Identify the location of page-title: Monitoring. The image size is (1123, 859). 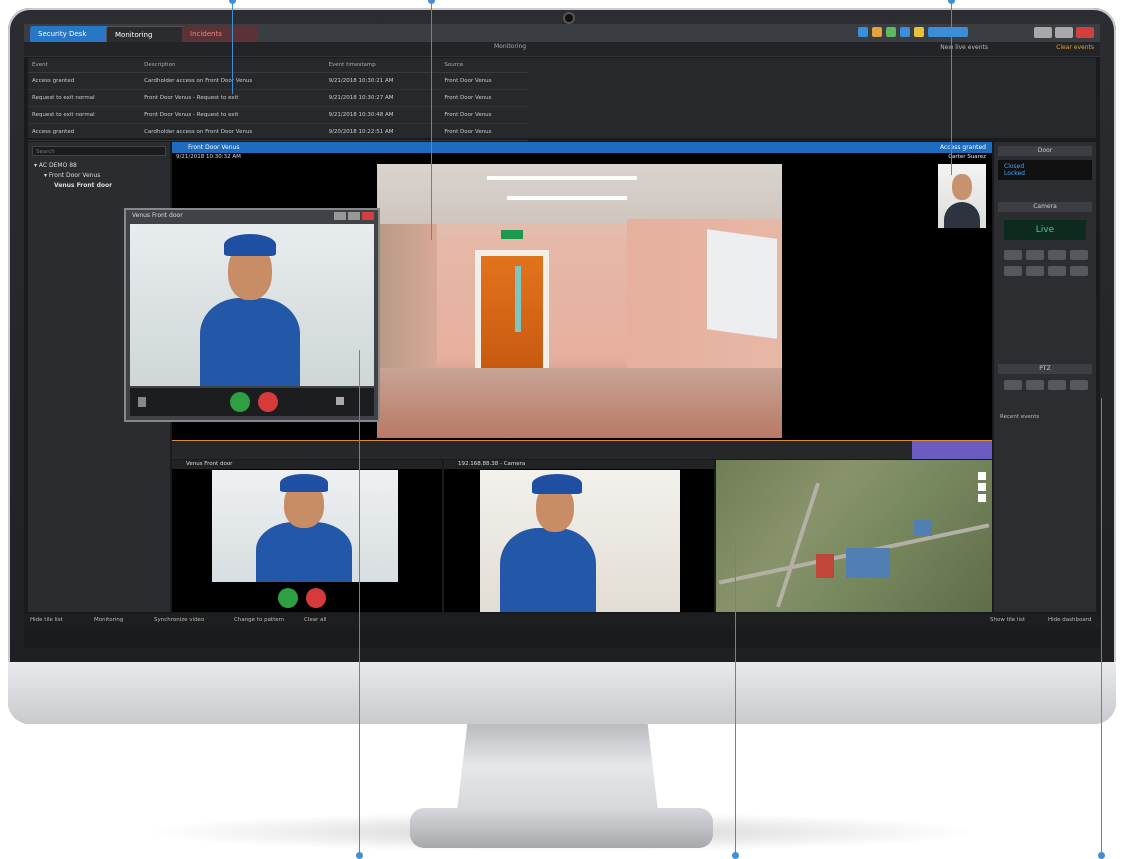
(510, 46).